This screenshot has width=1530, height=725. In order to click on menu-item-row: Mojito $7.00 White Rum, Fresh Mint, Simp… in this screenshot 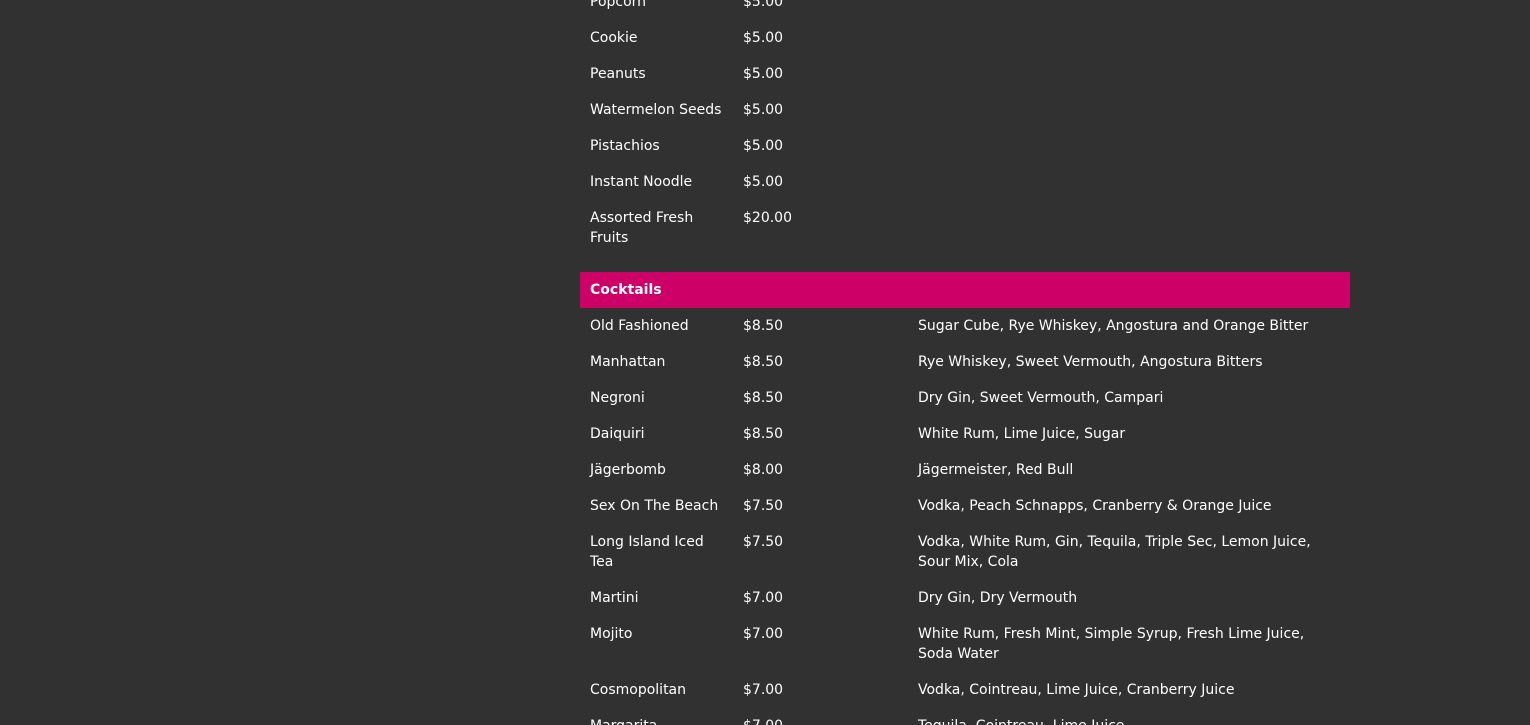, I will do `click(965, 644)`.